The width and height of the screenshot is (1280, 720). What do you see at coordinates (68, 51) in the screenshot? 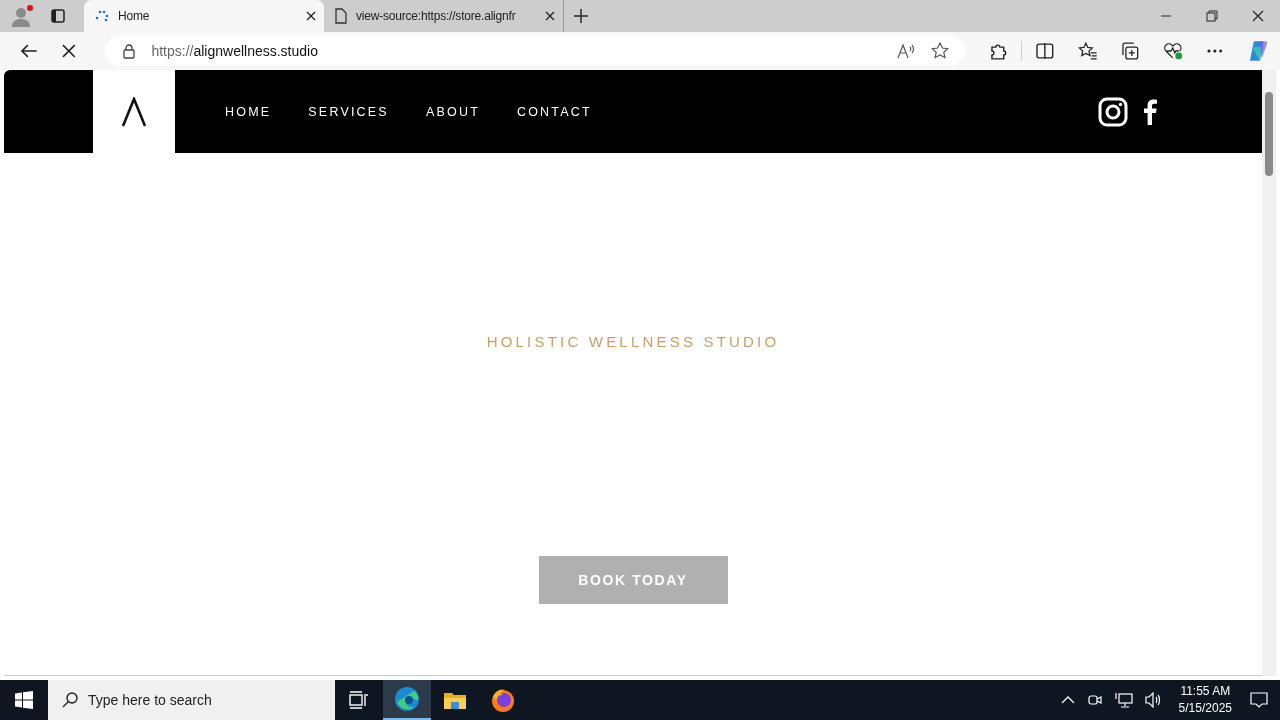
I see `stop-icon` at bounding box center [68, 51].